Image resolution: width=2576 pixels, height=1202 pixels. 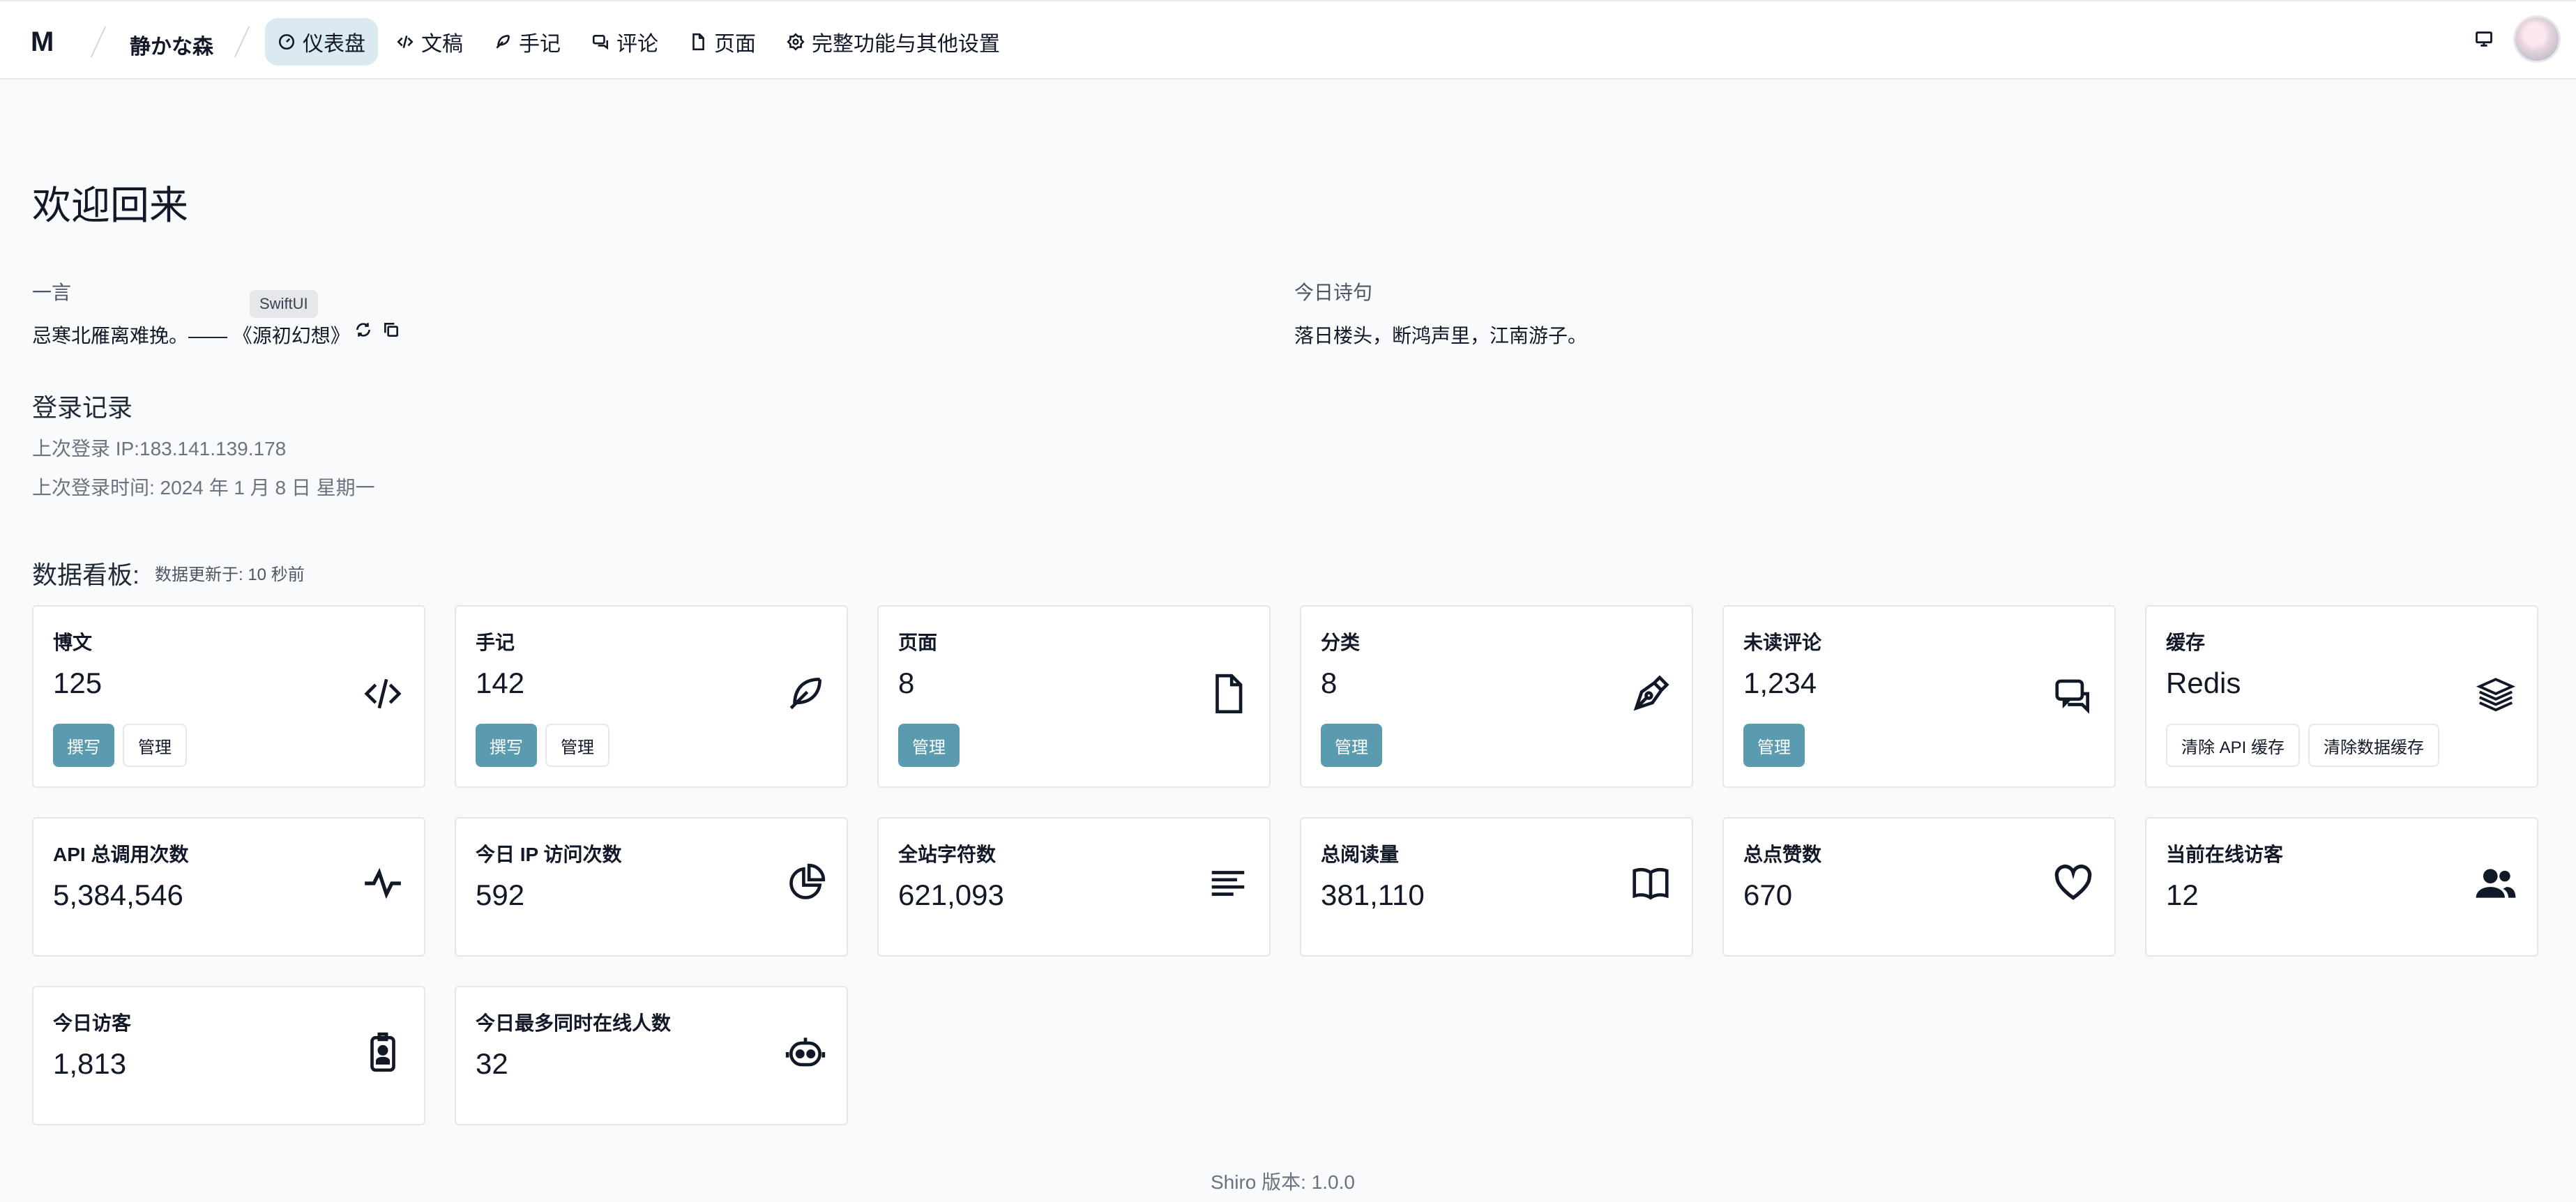 What do you see at coordinates (230, 574) in the screenshot?
I see `data-updated-time: 数据更新于: 10 秒前` at bounding box center [230, 574].